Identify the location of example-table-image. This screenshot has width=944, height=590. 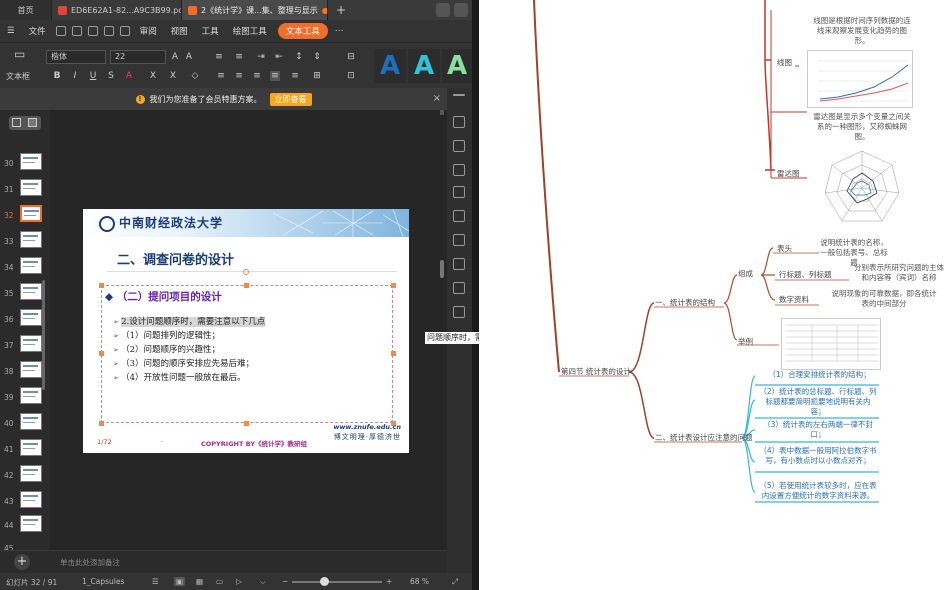
(831, 344).